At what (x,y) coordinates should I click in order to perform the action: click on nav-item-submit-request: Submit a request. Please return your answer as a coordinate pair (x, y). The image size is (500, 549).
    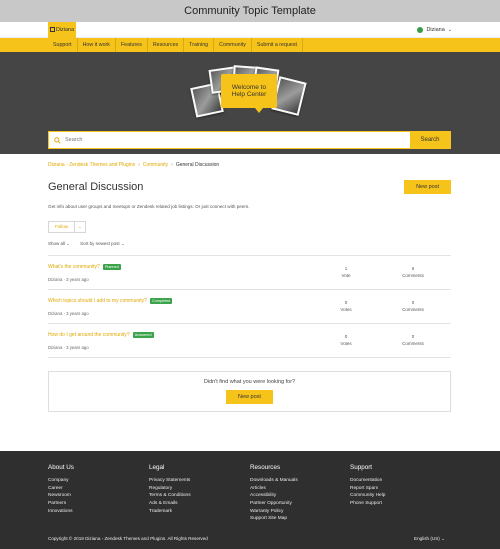
    Looking at the image, I should click on (277, 45).